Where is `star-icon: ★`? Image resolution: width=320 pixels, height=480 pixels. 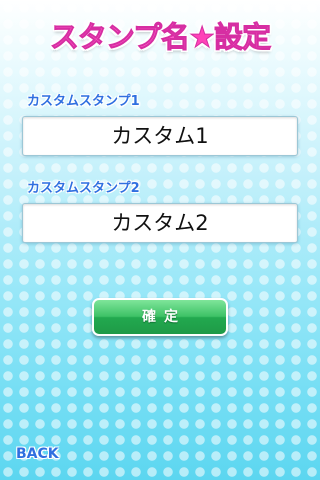 star-icon: ★ is located at coordinates (202, 37).